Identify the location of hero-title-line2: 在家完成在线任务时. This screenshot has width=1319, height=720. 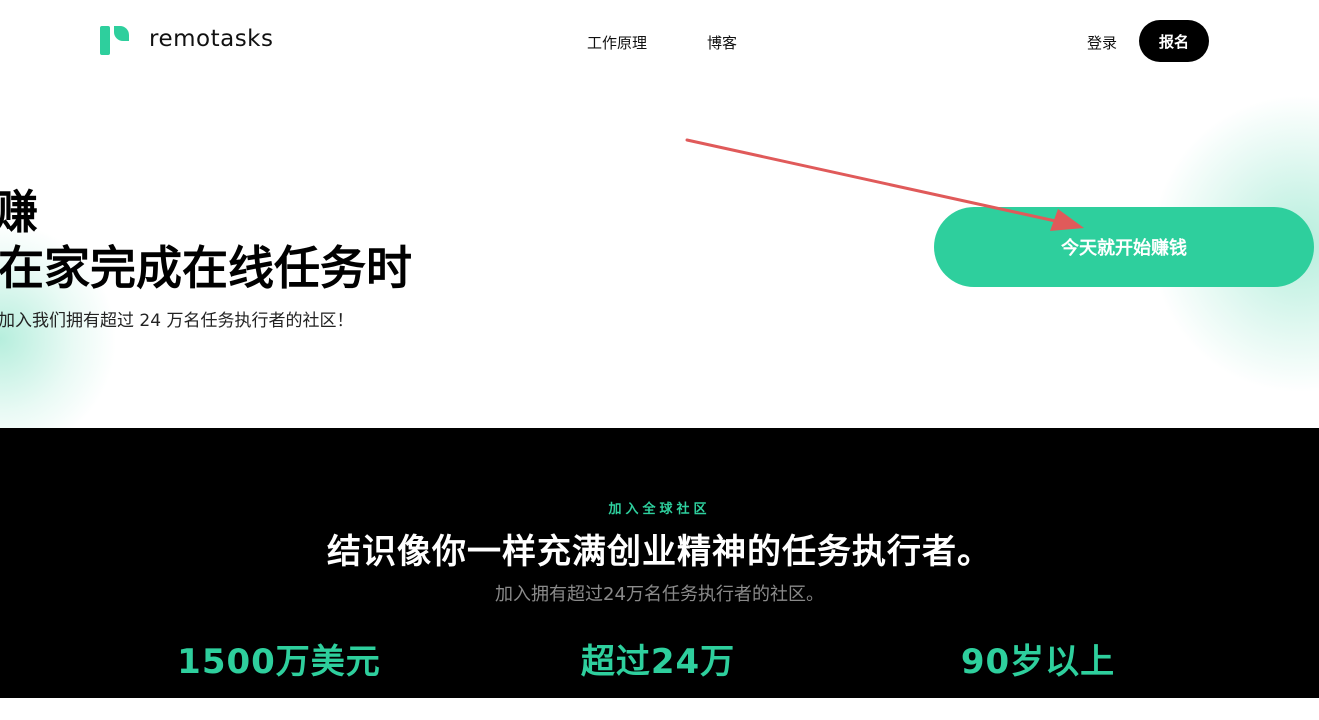
(206, 268).